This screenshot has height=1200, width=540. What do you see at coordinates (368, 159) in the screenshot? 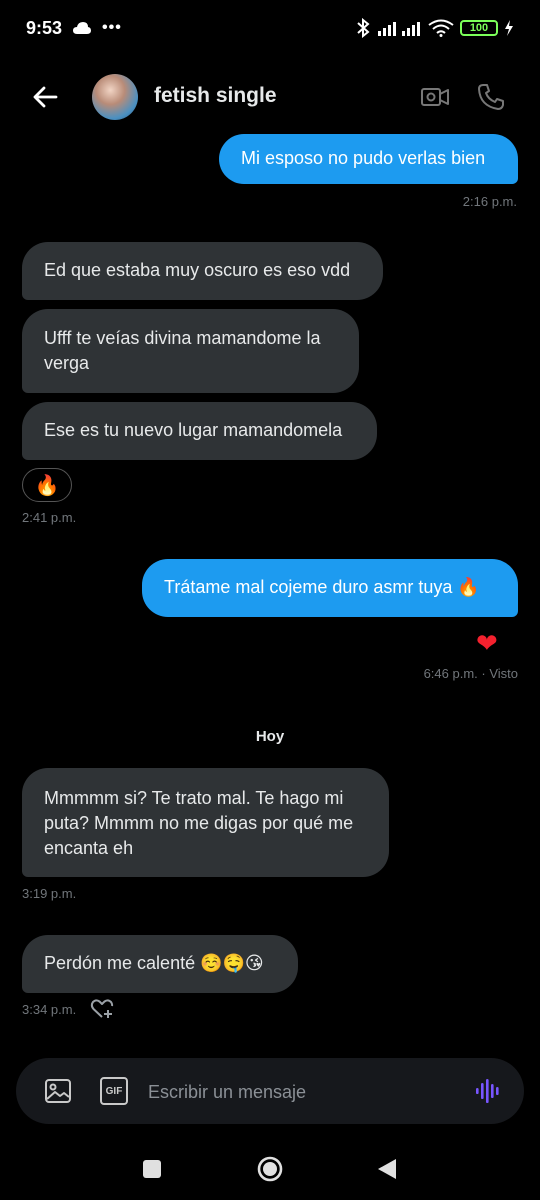
I see `message-bubble-sent: Mi esposo no pudo verlas bien` at bounding box center [368, 159].